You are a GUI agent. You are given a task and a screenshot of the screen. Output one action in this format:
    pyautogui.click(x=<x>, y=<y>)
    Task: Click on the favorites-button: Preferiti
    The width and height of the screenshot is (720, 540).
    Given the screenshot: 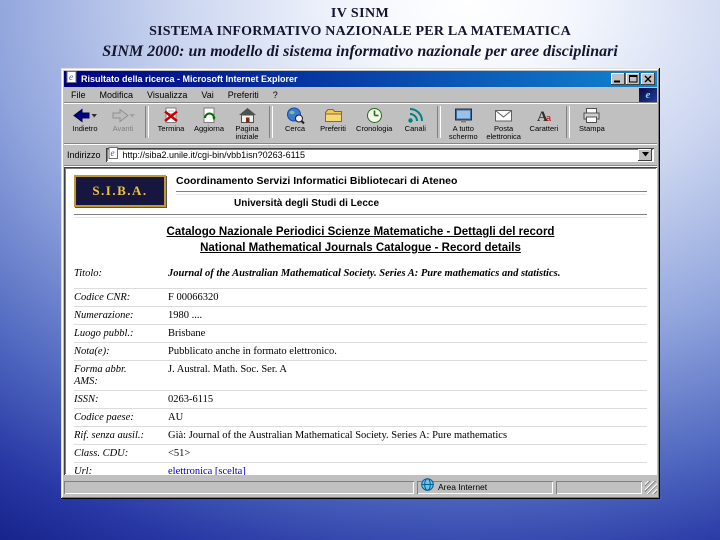 What is the action you would take?
    pyautogui.click(x=333, y=119)
    